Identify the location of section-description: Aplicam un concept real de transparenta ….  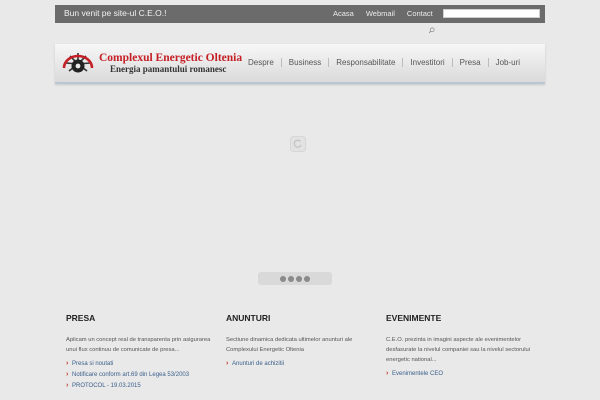
(138, 345).